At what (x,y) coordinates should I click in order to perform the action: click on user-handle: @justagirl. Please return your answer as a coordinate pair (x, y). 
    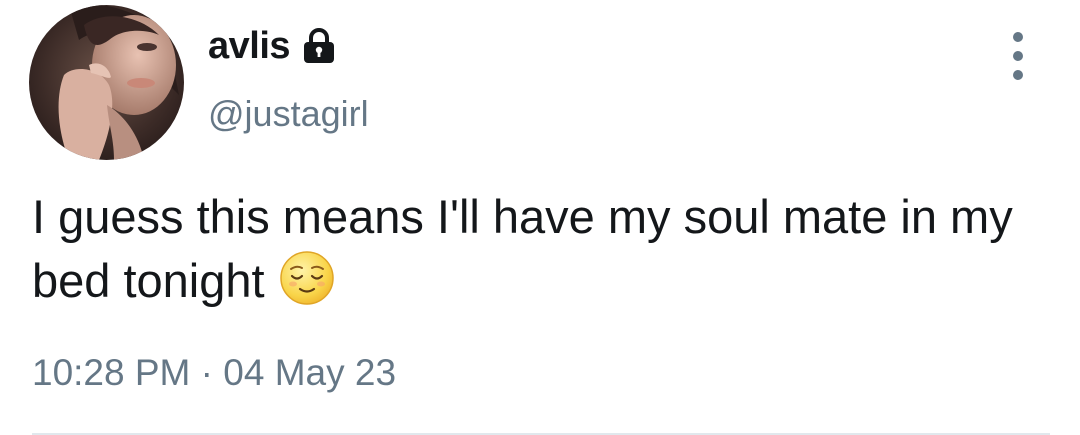
    Looking at the image, I should click on (288, 114).